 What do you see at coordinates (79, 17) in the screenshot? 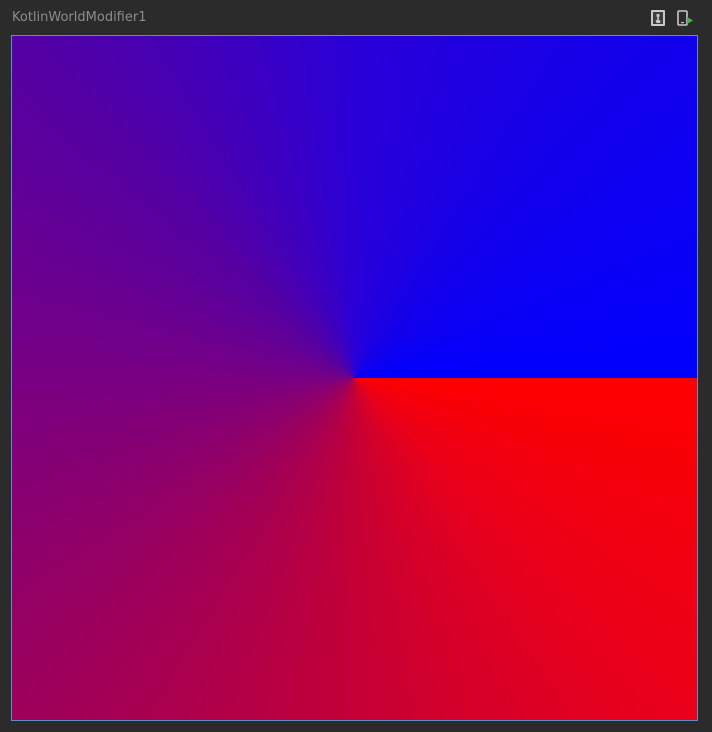
I see `preview-title: KotlinWorldModifier1` at bounding box center [79, 17].